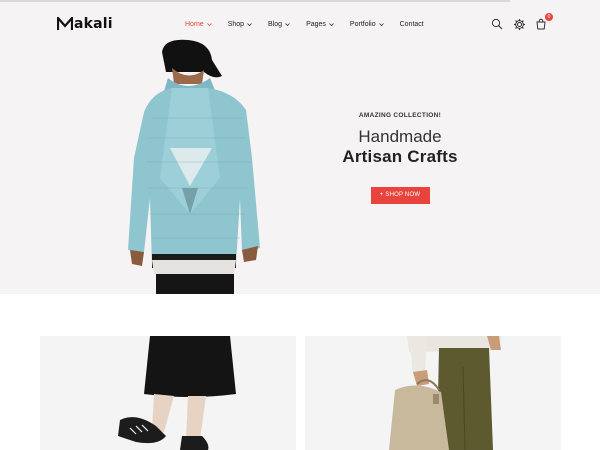 Image resolution: width=600 pixels, height=450 pixels. I want to click on search-icon, so click(497, 24).